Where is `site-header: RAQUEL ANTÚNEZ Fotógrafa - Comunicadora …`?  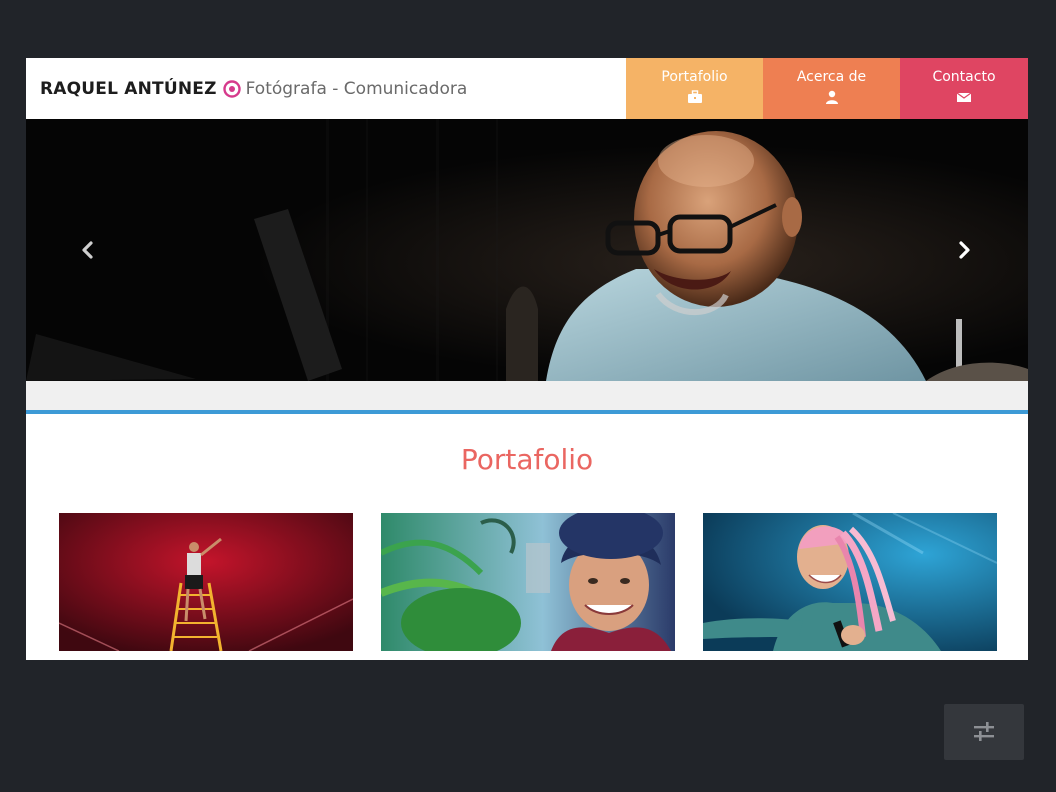 site-header: RAQUEL ANTÚNEZ Fotógrafa - Comunicadora … is located at coordinates (527, 88).